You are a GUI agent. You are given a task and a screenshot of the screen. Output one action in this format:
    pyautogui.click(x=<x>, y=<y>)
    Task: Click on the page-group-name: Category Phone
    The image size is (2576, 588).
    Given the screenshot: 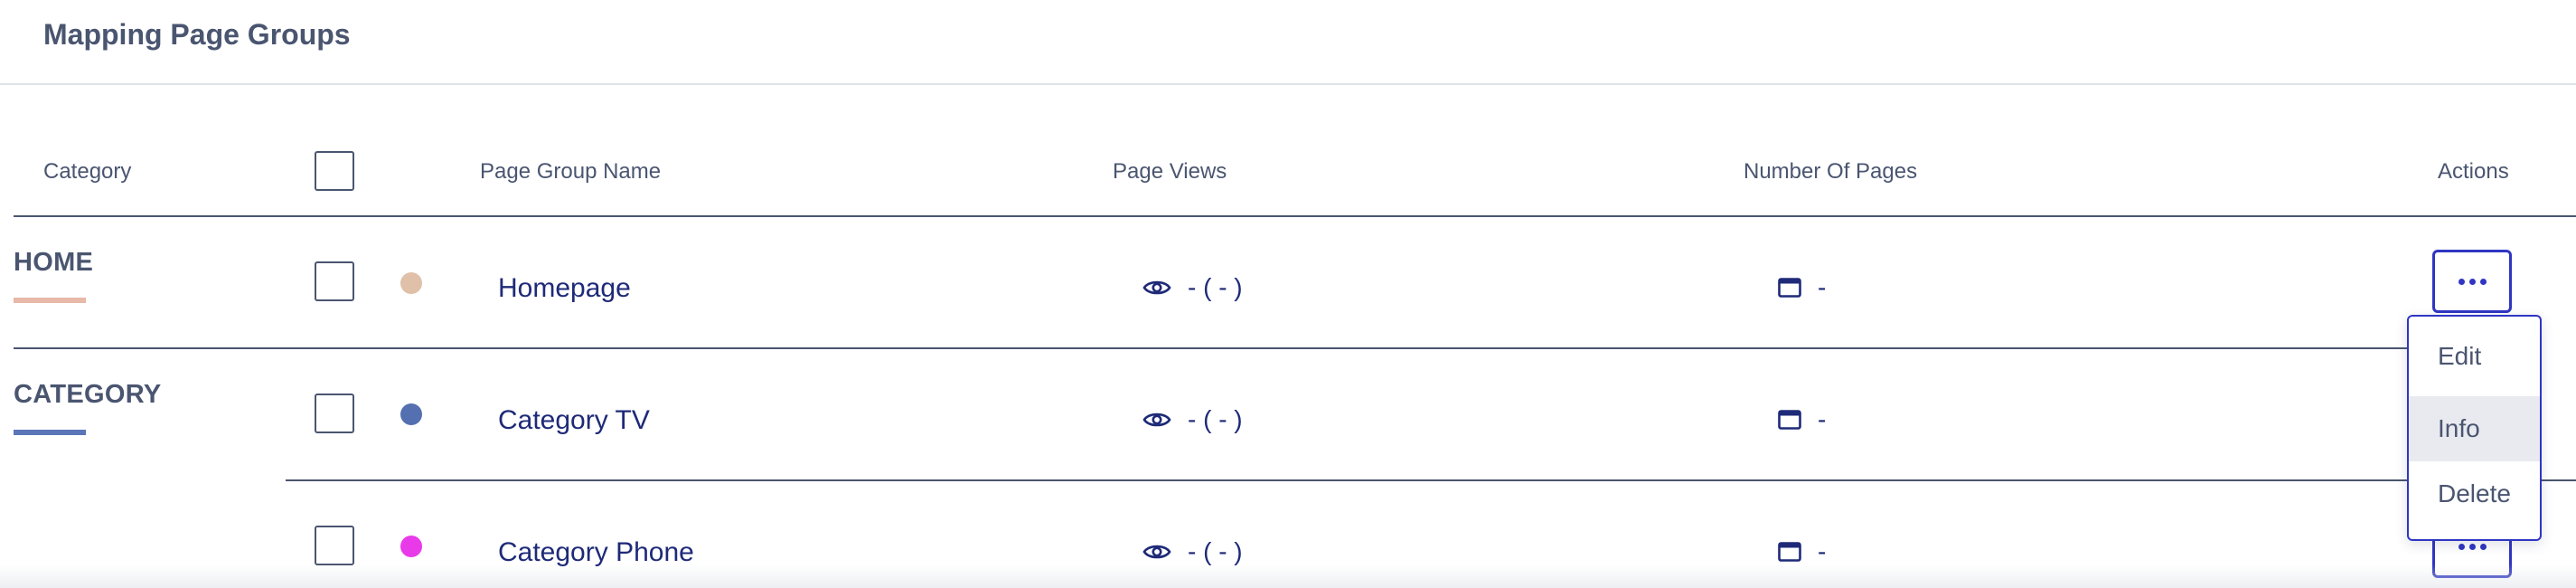 What is the action you would take?
    pyautogui.click(x=596, y=552)
    